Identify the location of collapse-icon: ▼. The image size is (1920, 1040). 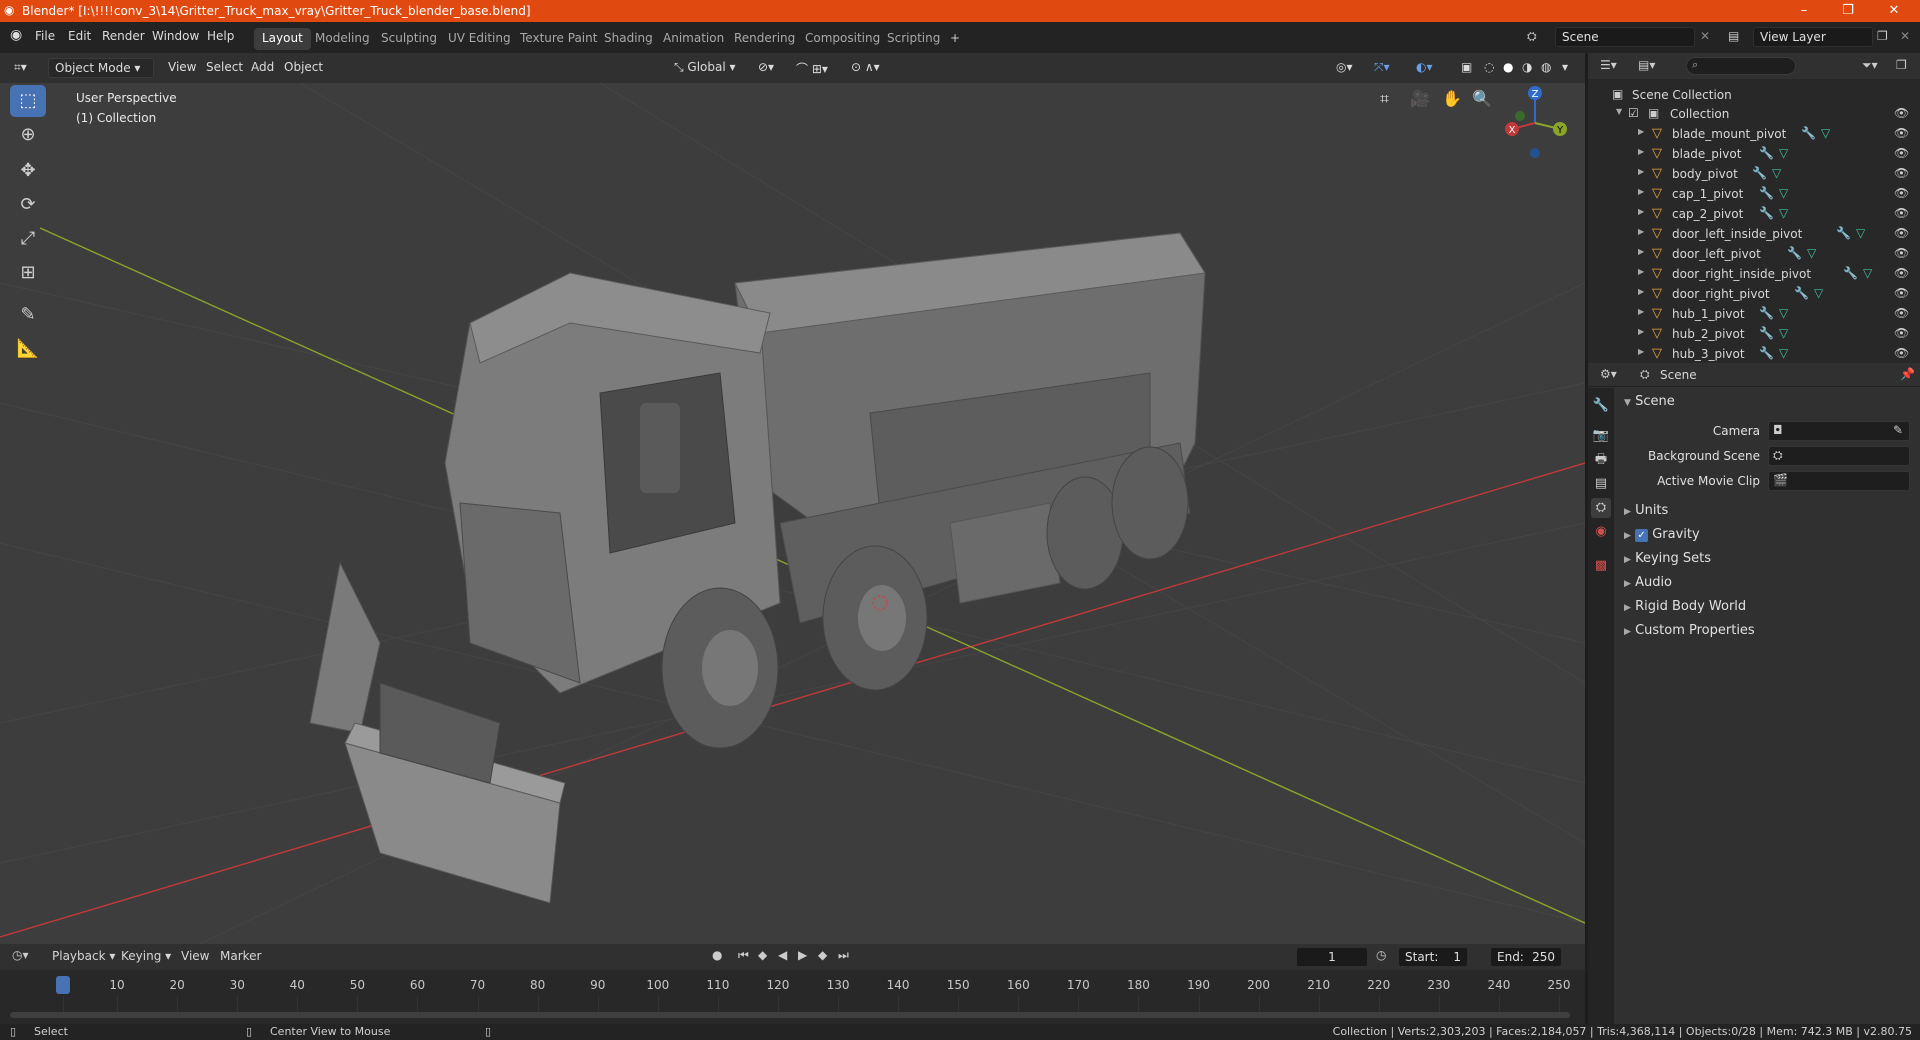
(1619, 111).